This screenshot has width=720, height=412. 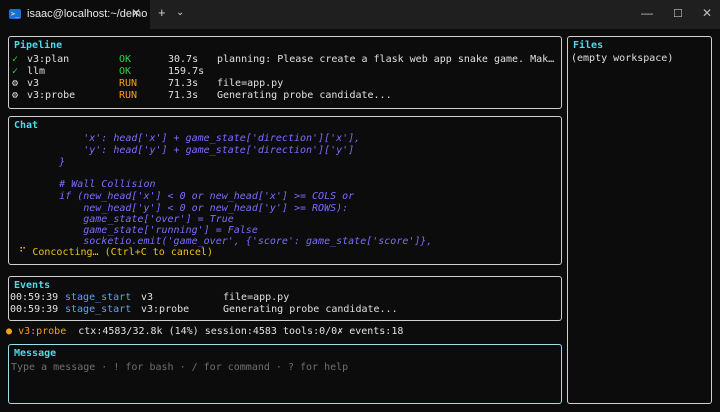 I want to click on message-panel: Message, so click(x=285, y=374).